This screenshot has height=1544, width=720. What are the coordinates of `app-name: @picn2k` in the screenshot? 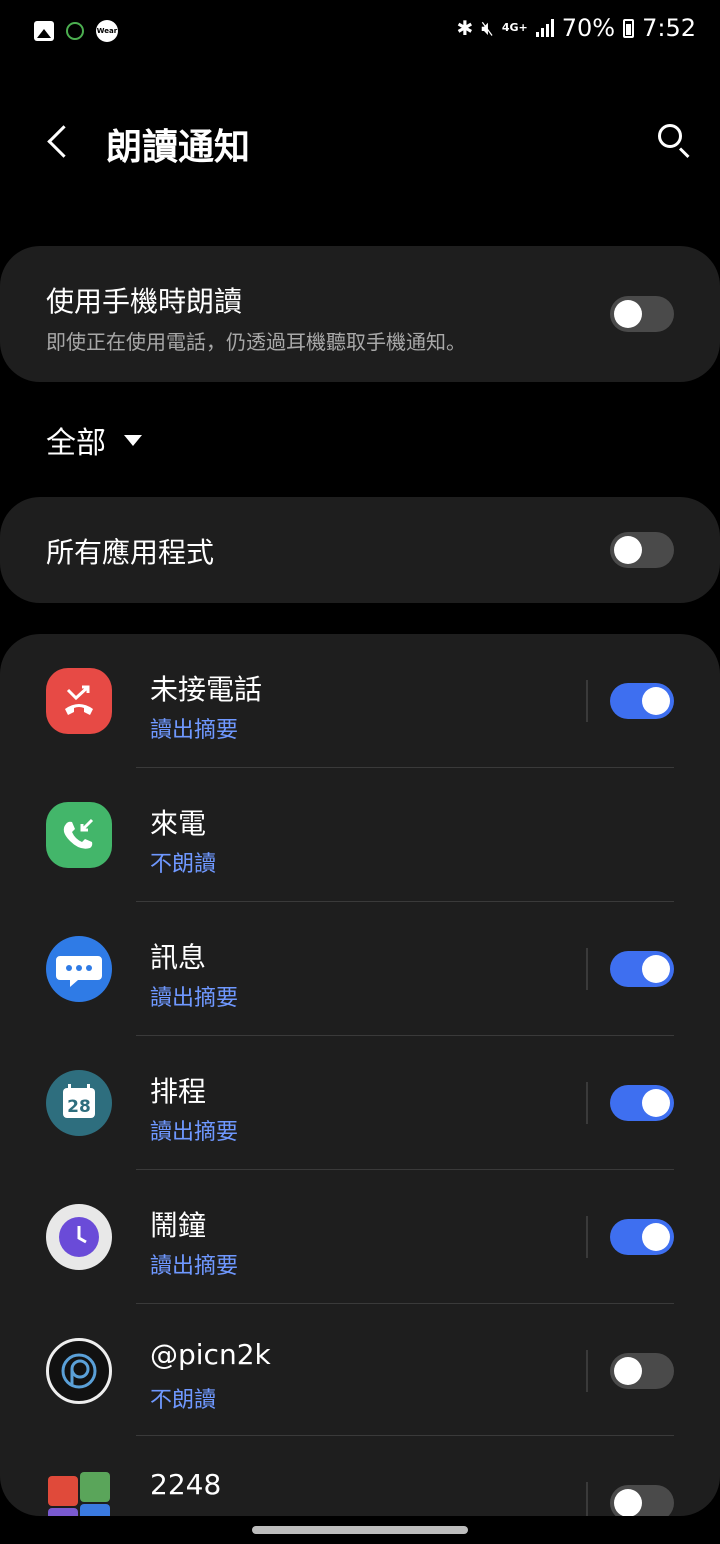 It's located at (210, 1354).